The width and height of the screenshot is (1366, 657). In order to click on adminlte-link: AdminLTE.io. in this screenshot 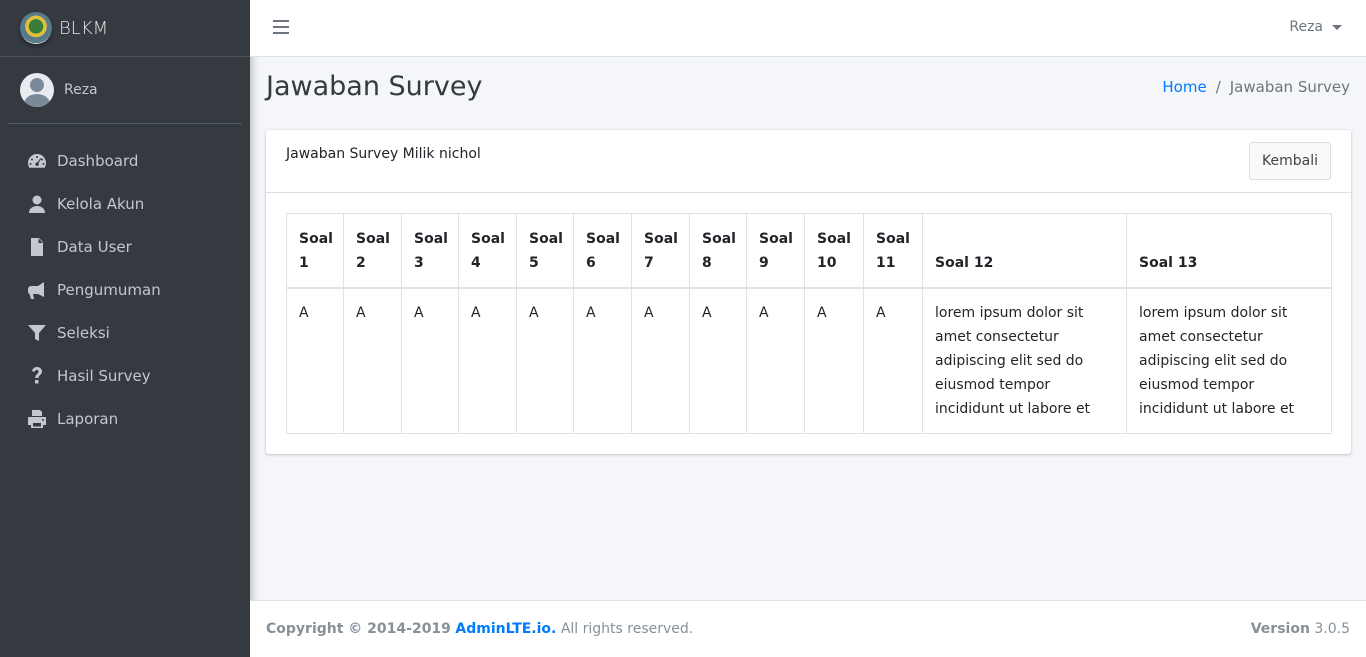, I will do `click(505, 629)`.